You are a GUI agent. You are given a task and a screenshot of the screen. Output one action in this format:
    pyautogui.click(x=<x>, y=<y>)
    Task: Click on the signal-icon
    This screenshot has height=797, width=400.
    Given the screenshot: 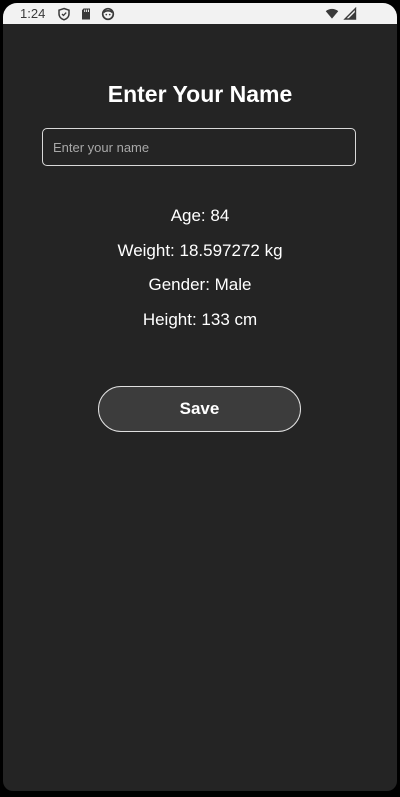 What is the action you would take?
    pyautogui.click(x=350, y=14)
    